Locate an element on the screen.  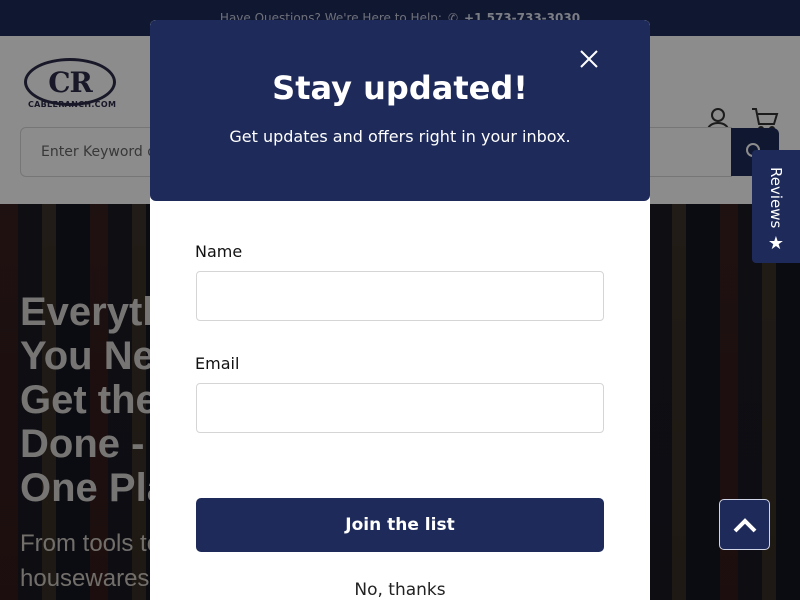
reviews-label: Reviews is located at coordinates (776, 197).